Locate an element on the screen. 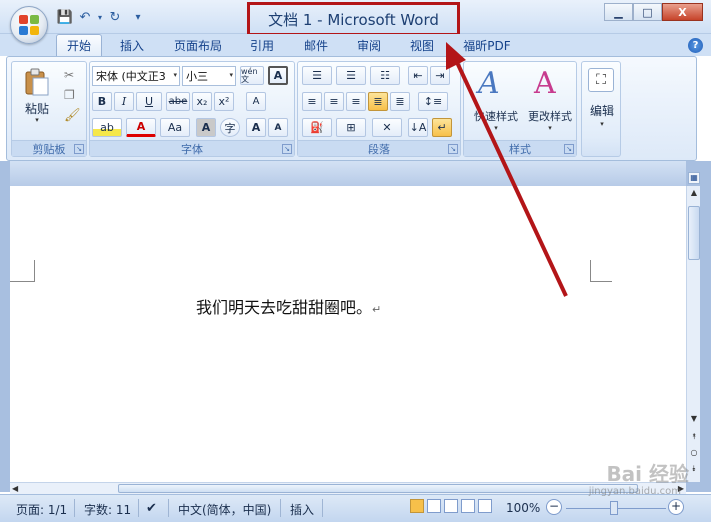 This screenshot has width=711, height=527. annotation-arrow is located at coordinates (507, 169).